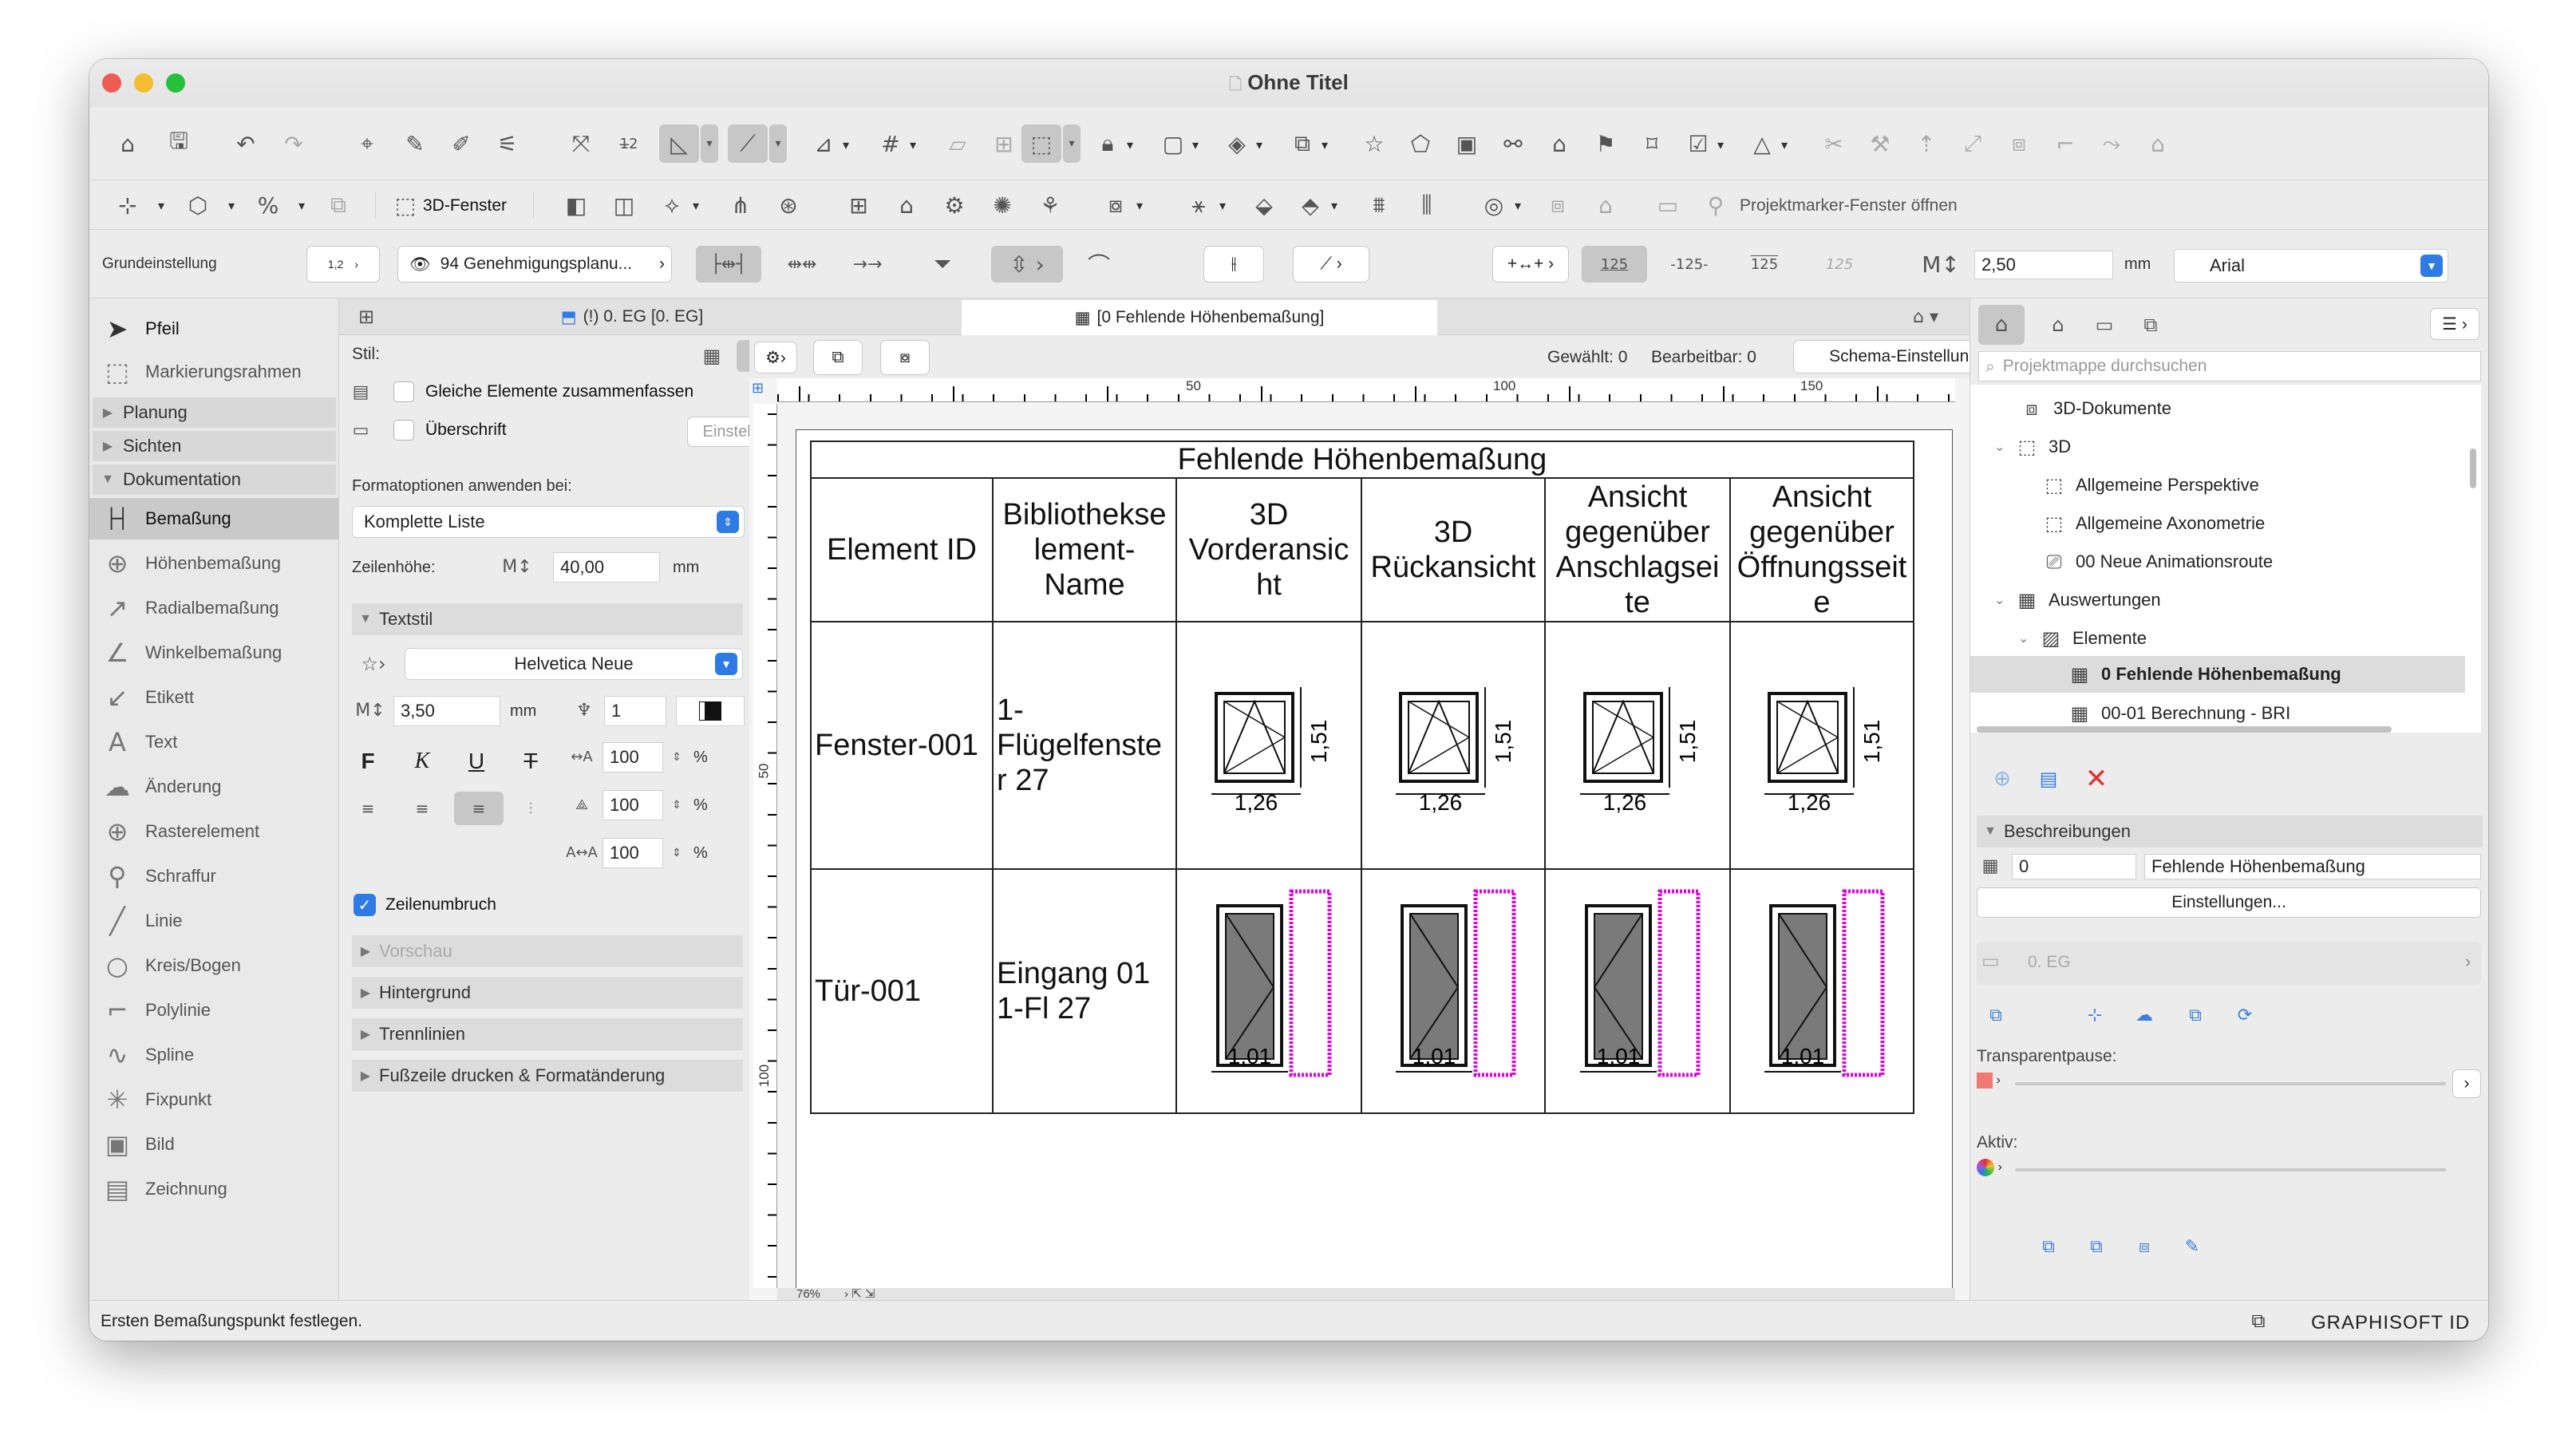 The image size is (2576, 1454). I want to click on color-wheel: ›, so click(1993, 1170).